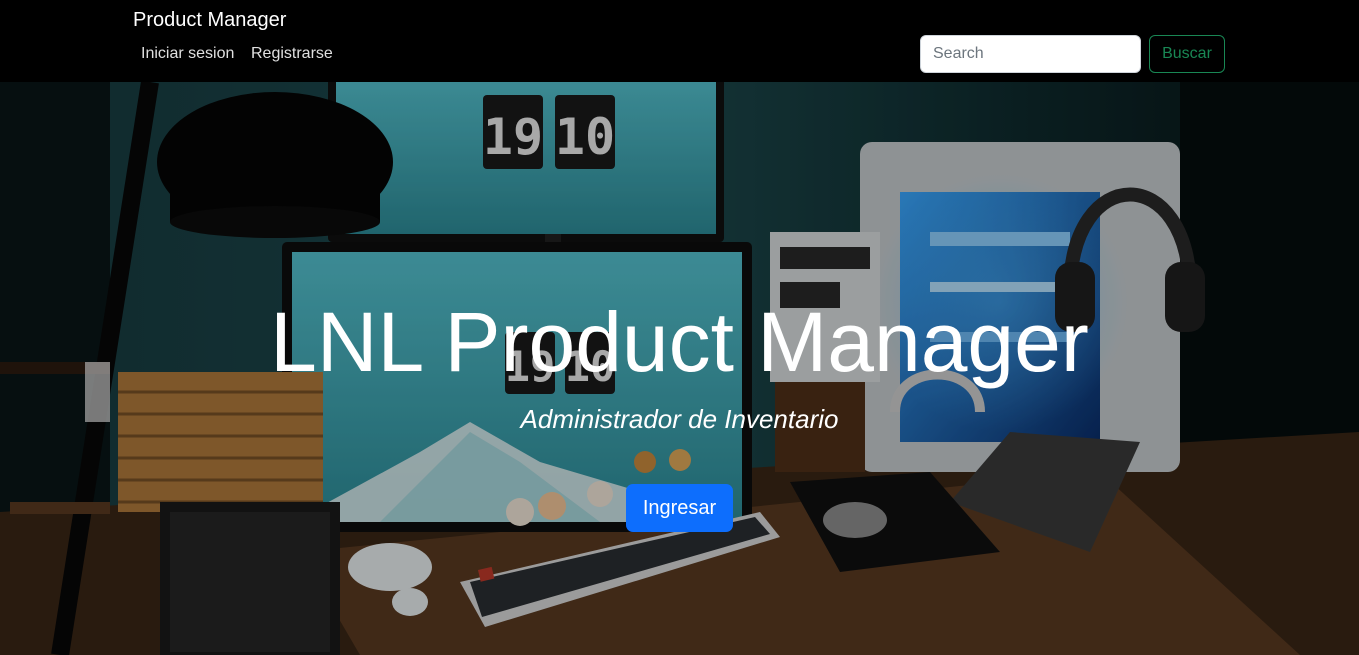 The image size is (1359, 655). What do you see at coordinates (1187, 54) in the screenshot?
I see `search-button: Buscar` at bounding box center [1187, 54].